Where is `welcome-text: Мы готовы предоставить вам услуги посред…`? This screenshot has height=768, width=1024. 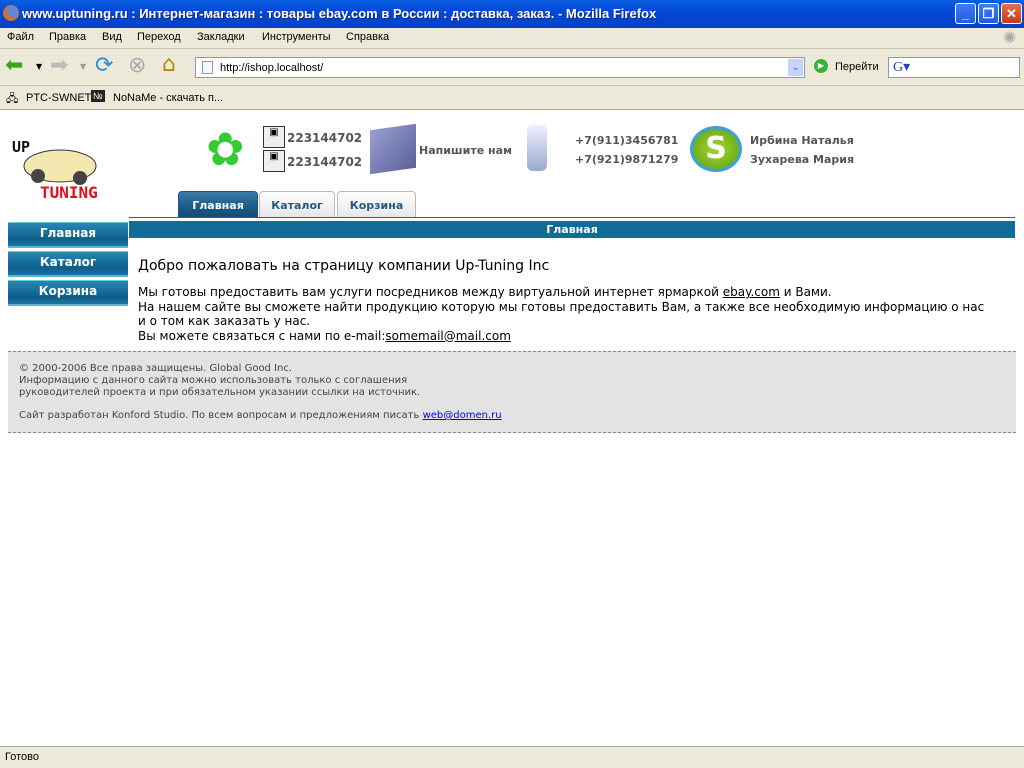 welcome-text: Мы готовы предоставить вам услуги посред… is located at coordinates (578, 314).